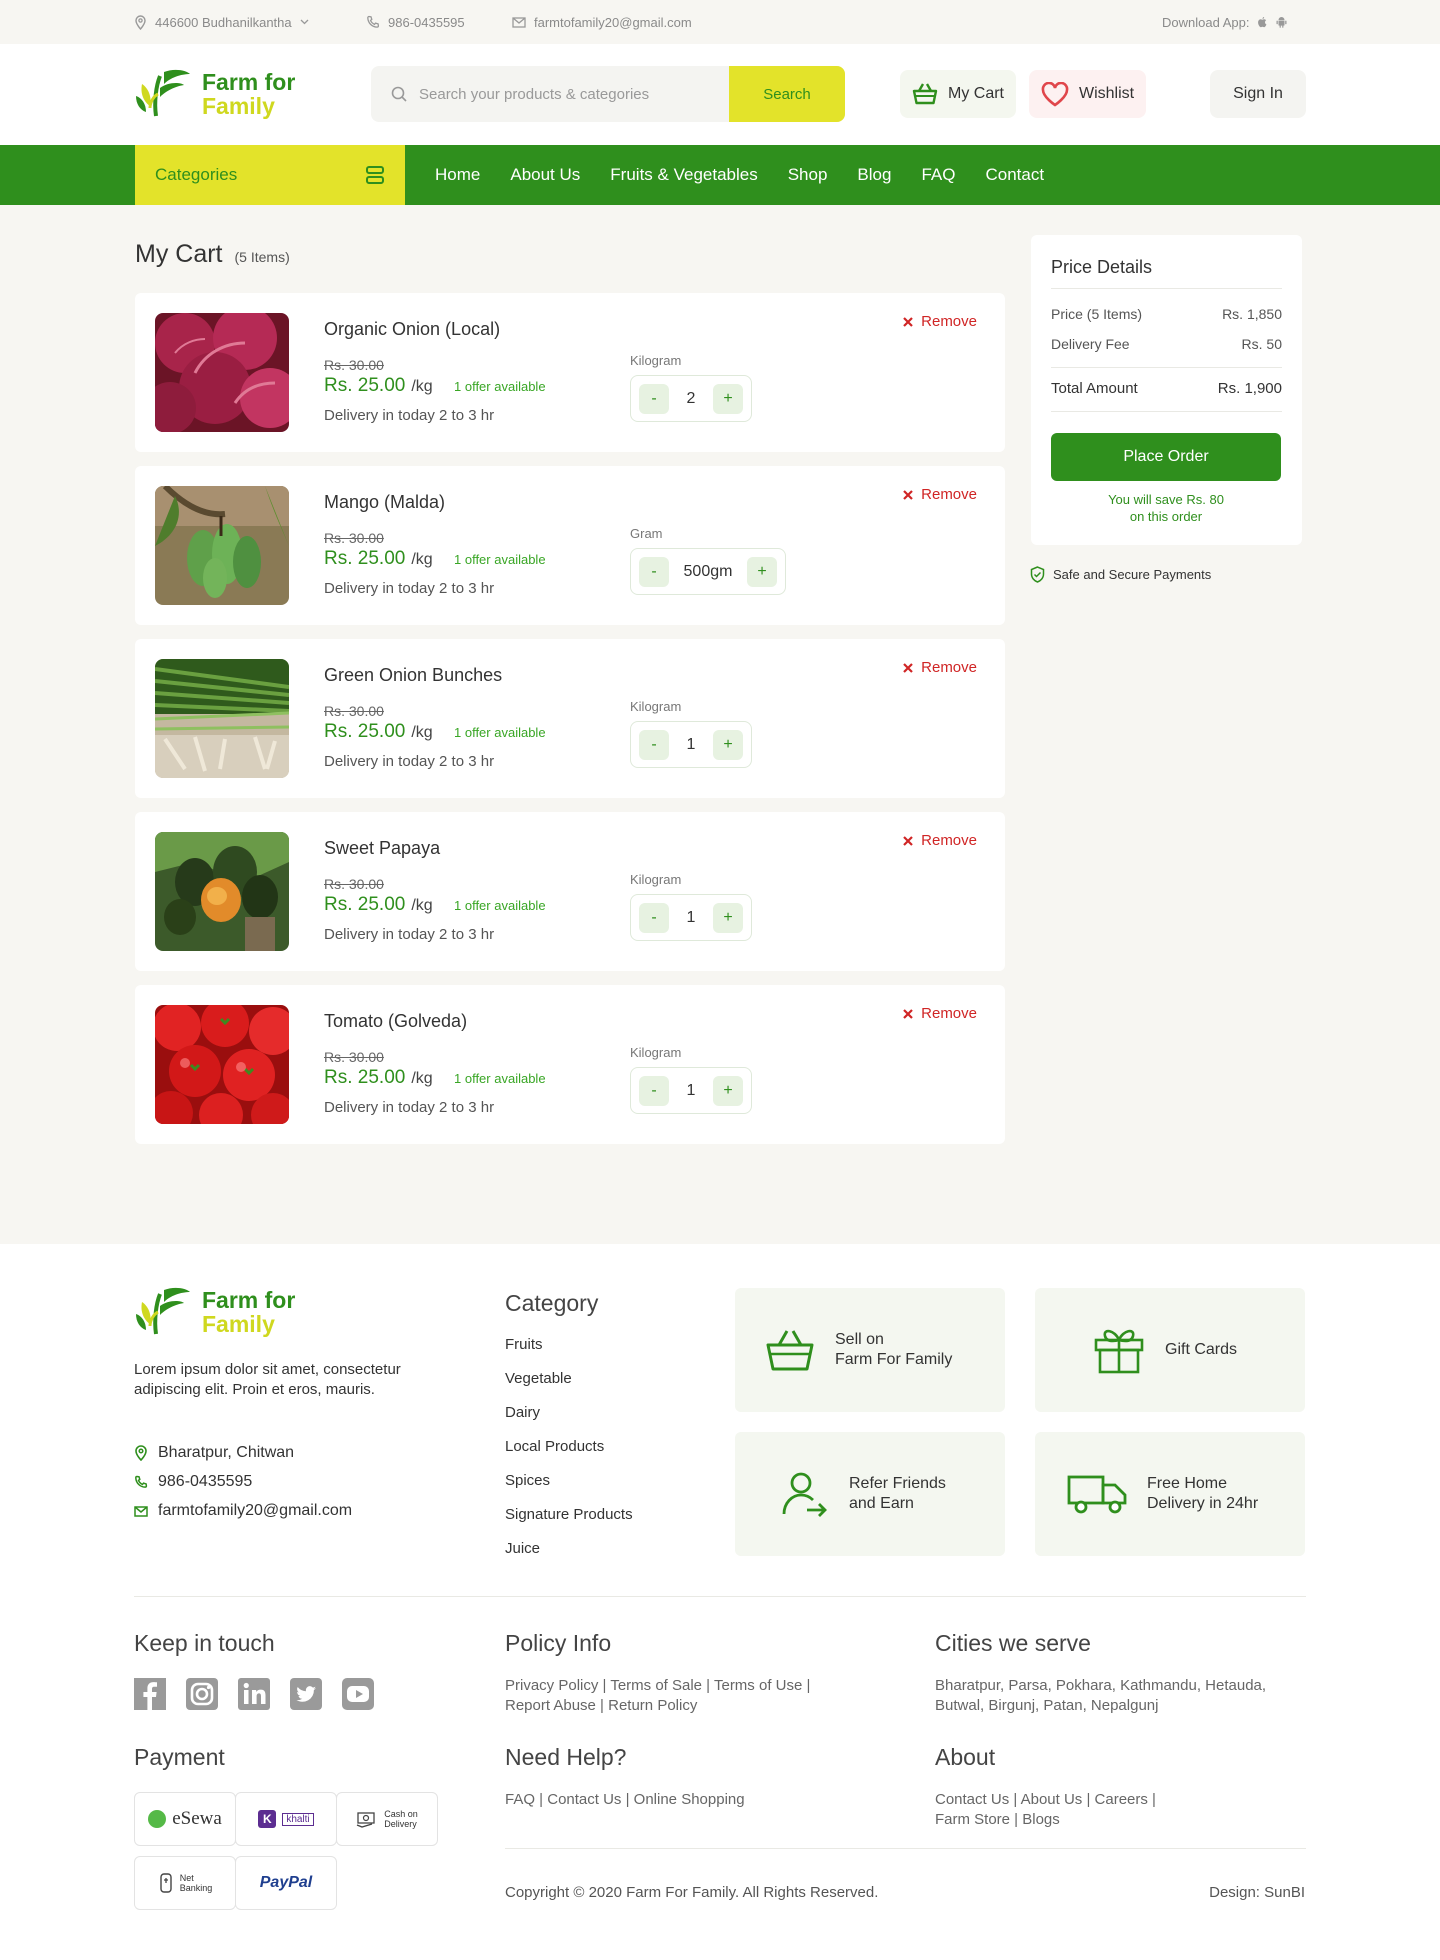  What do you see at coordinates (808, 175) in the screenshot?
I see `nav-shop: Shop` at bounding box center [808, 175].